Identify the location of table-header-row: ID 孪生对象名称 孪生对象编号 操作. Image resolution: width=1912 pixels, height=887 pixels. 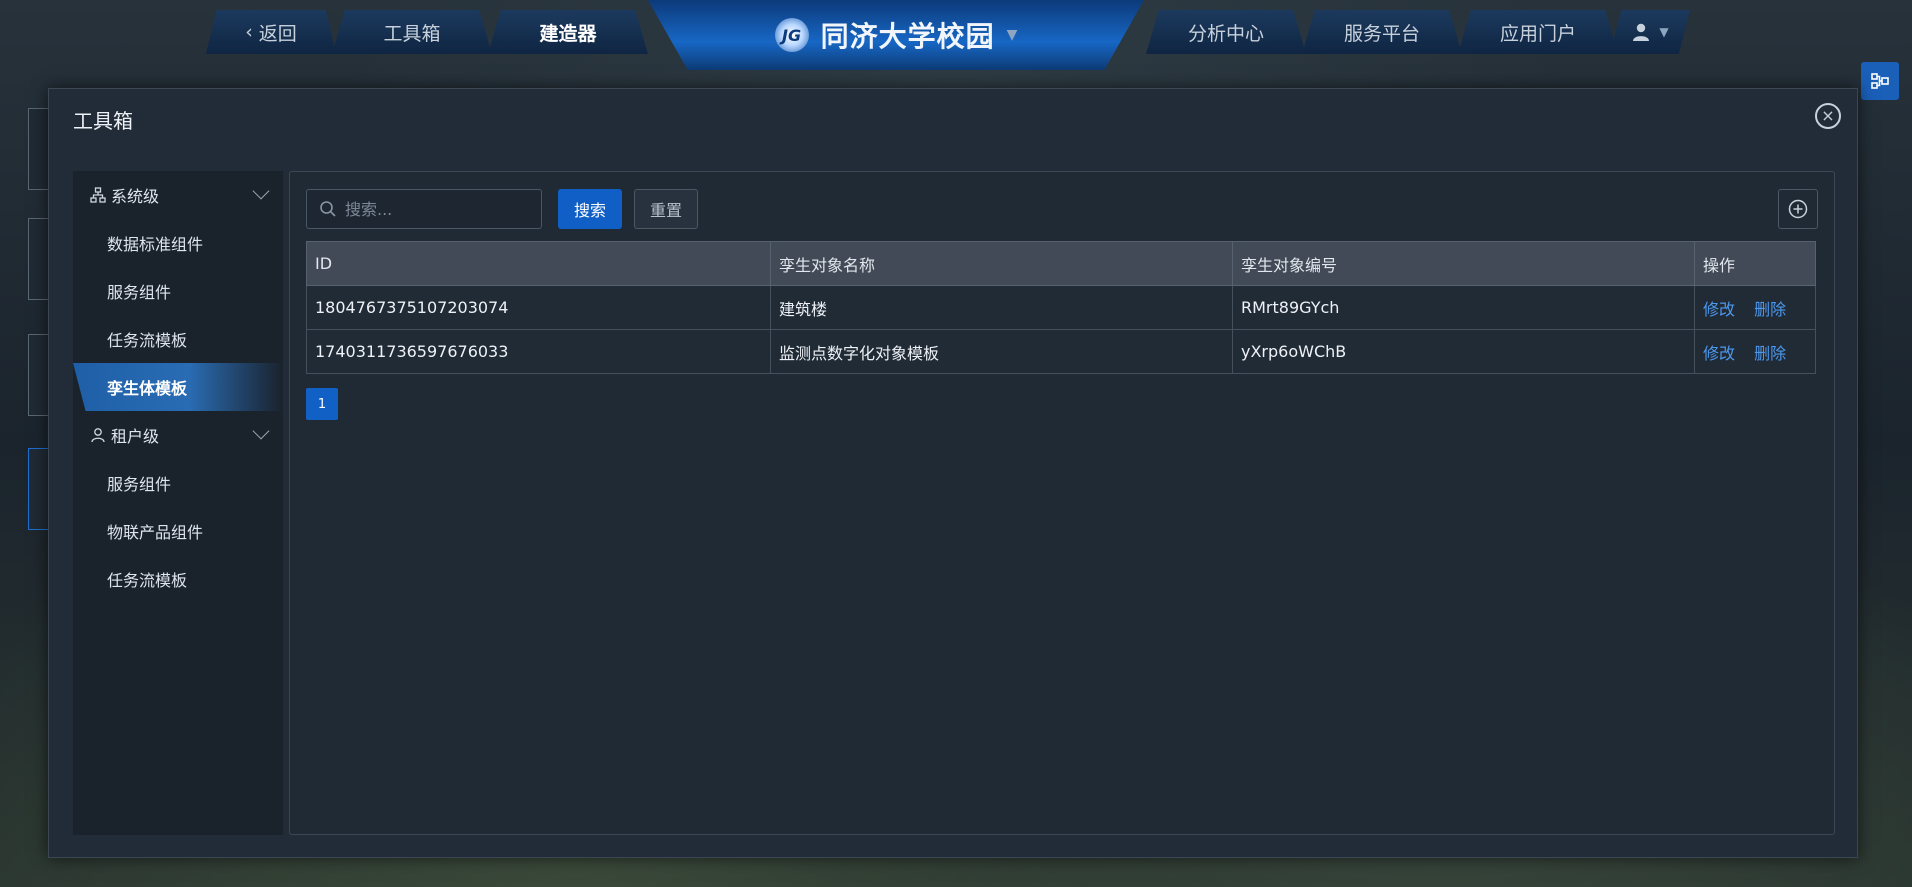
(1061, 263).